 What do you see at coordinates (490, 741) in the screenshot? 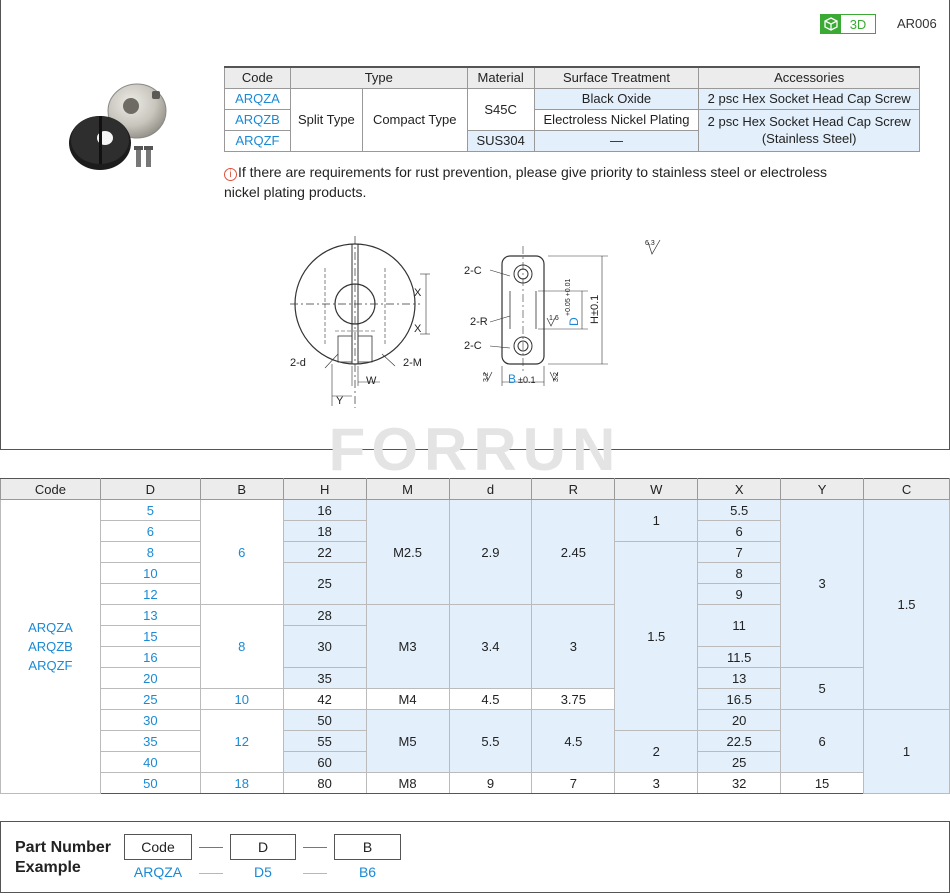
I see `dims-dlow-cell: 5.5` at bounding box center [490, 741].